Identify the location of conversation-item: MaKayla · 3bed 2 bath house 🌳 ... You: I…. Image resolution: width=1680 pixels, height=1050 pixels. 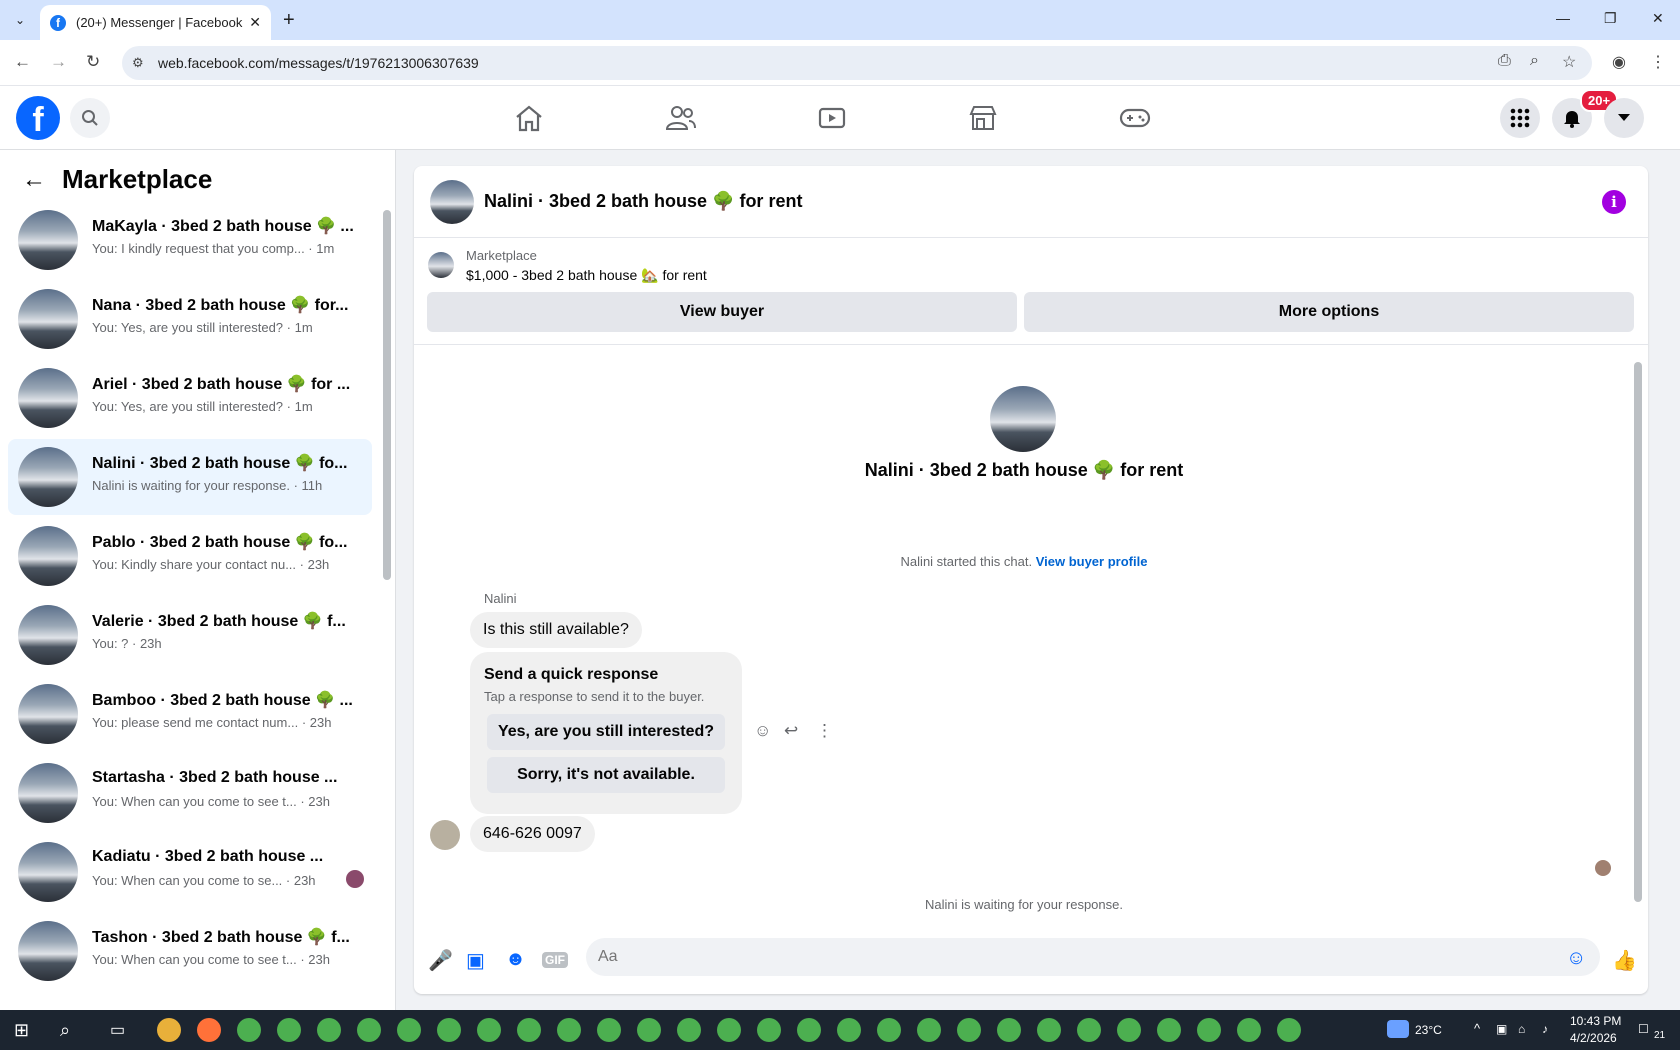
(190, 240).